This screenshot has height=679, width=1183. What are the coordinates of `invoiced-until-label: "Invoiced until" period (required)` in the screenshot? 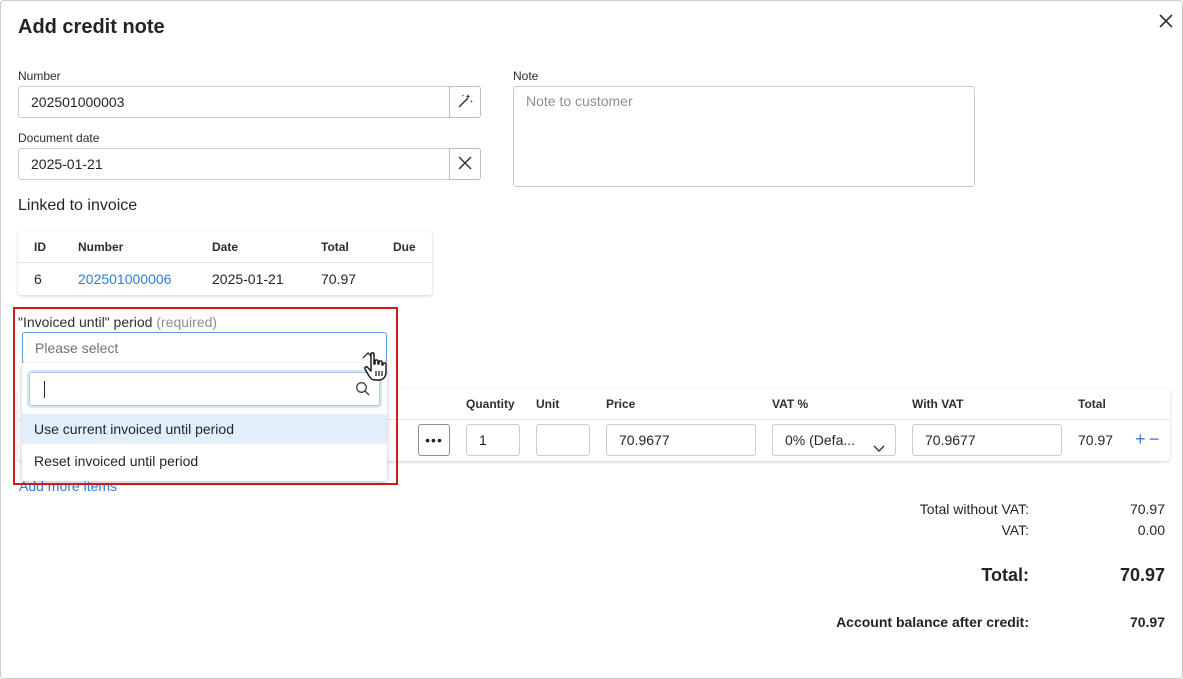 It's located at (117, 322).